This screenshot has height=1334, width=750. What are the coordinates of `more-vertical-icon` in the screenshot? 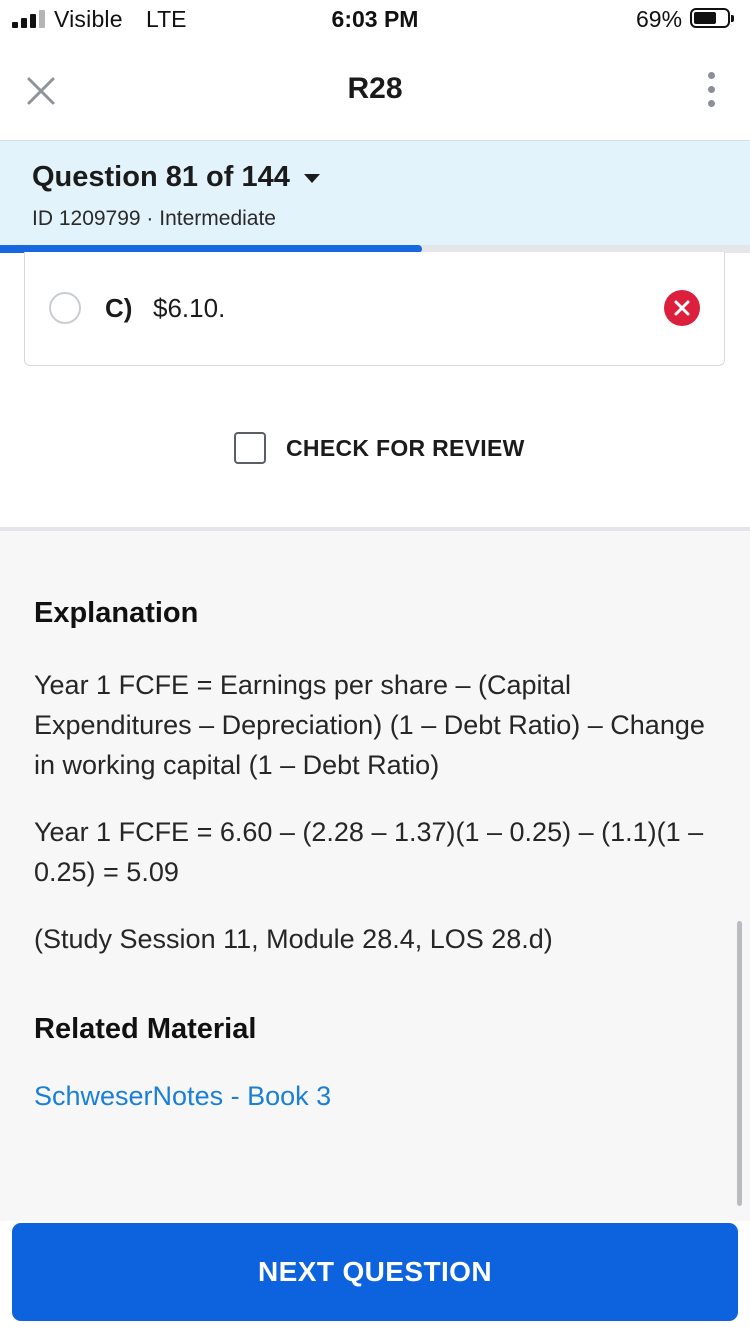 It's located at (711, 75).